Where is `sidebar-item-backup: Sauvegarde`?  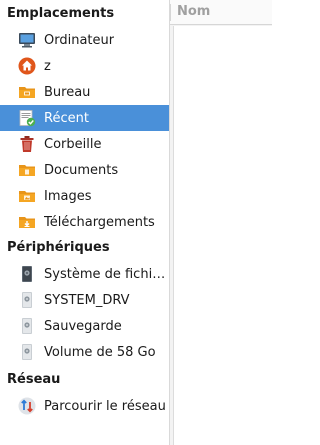 sidebar-item-backup: Sauvegarde is located at coordinates (84, 326).